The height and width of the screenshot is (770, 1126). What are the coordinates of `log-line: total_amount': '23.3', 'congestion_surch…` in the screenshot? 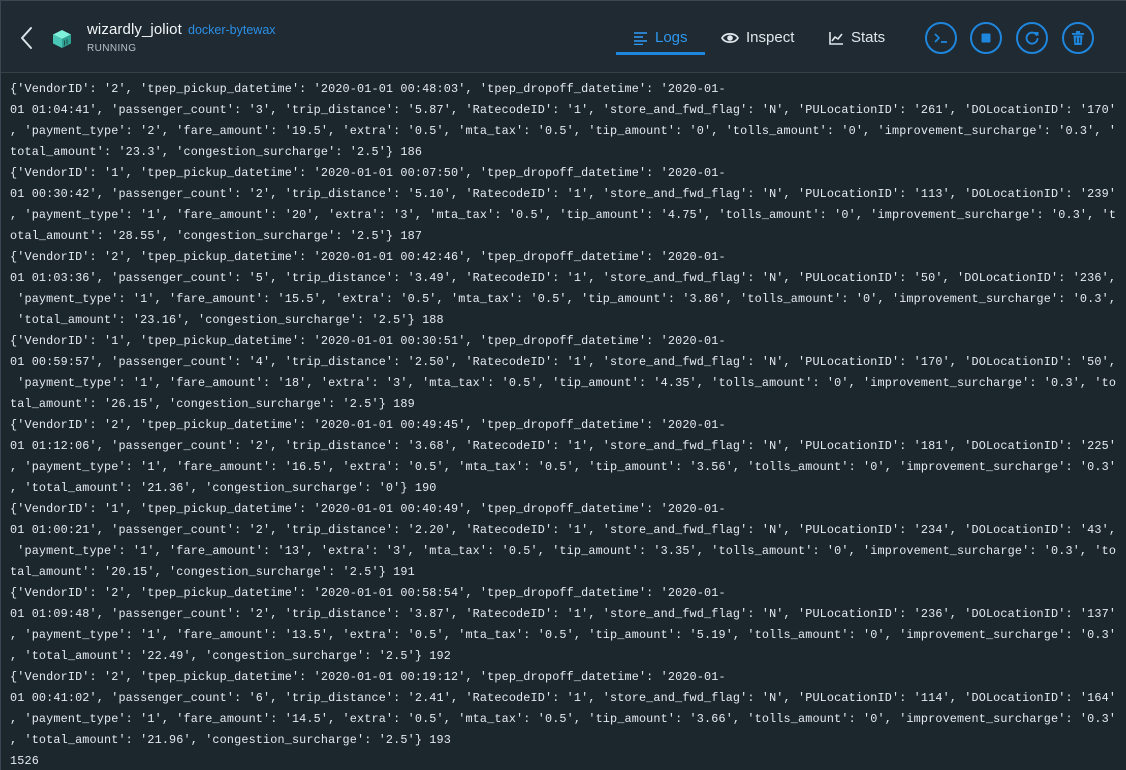 It's located at (216, 152).